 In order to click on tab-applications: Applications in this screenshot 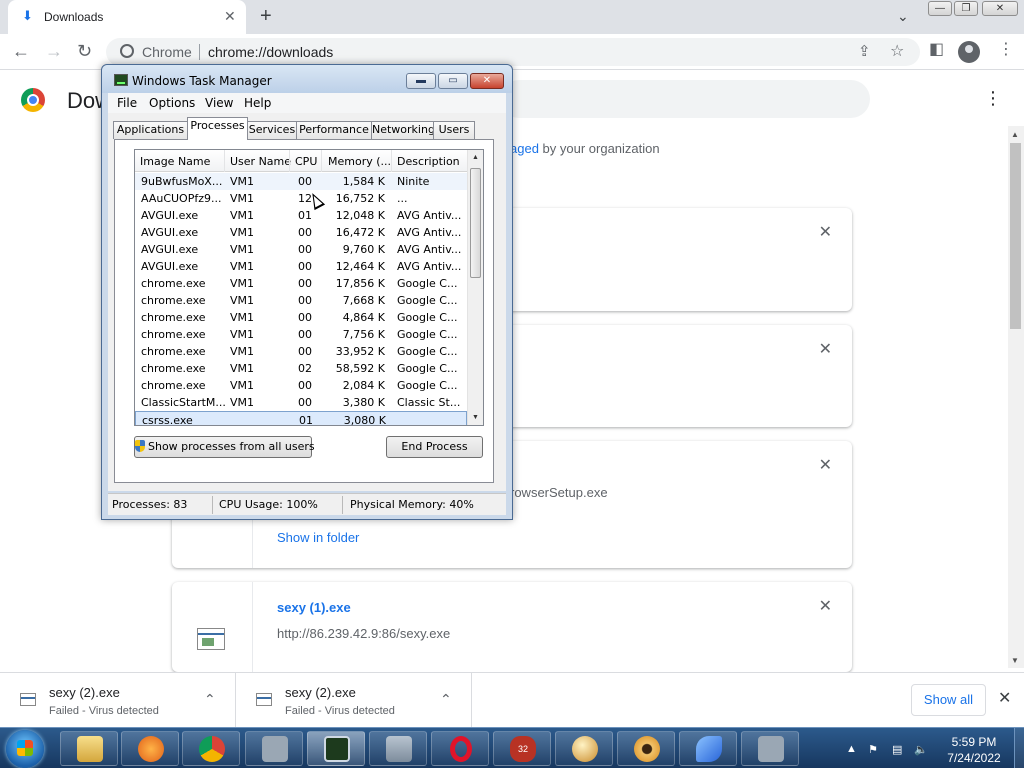, I will do `click(150, 130)`.